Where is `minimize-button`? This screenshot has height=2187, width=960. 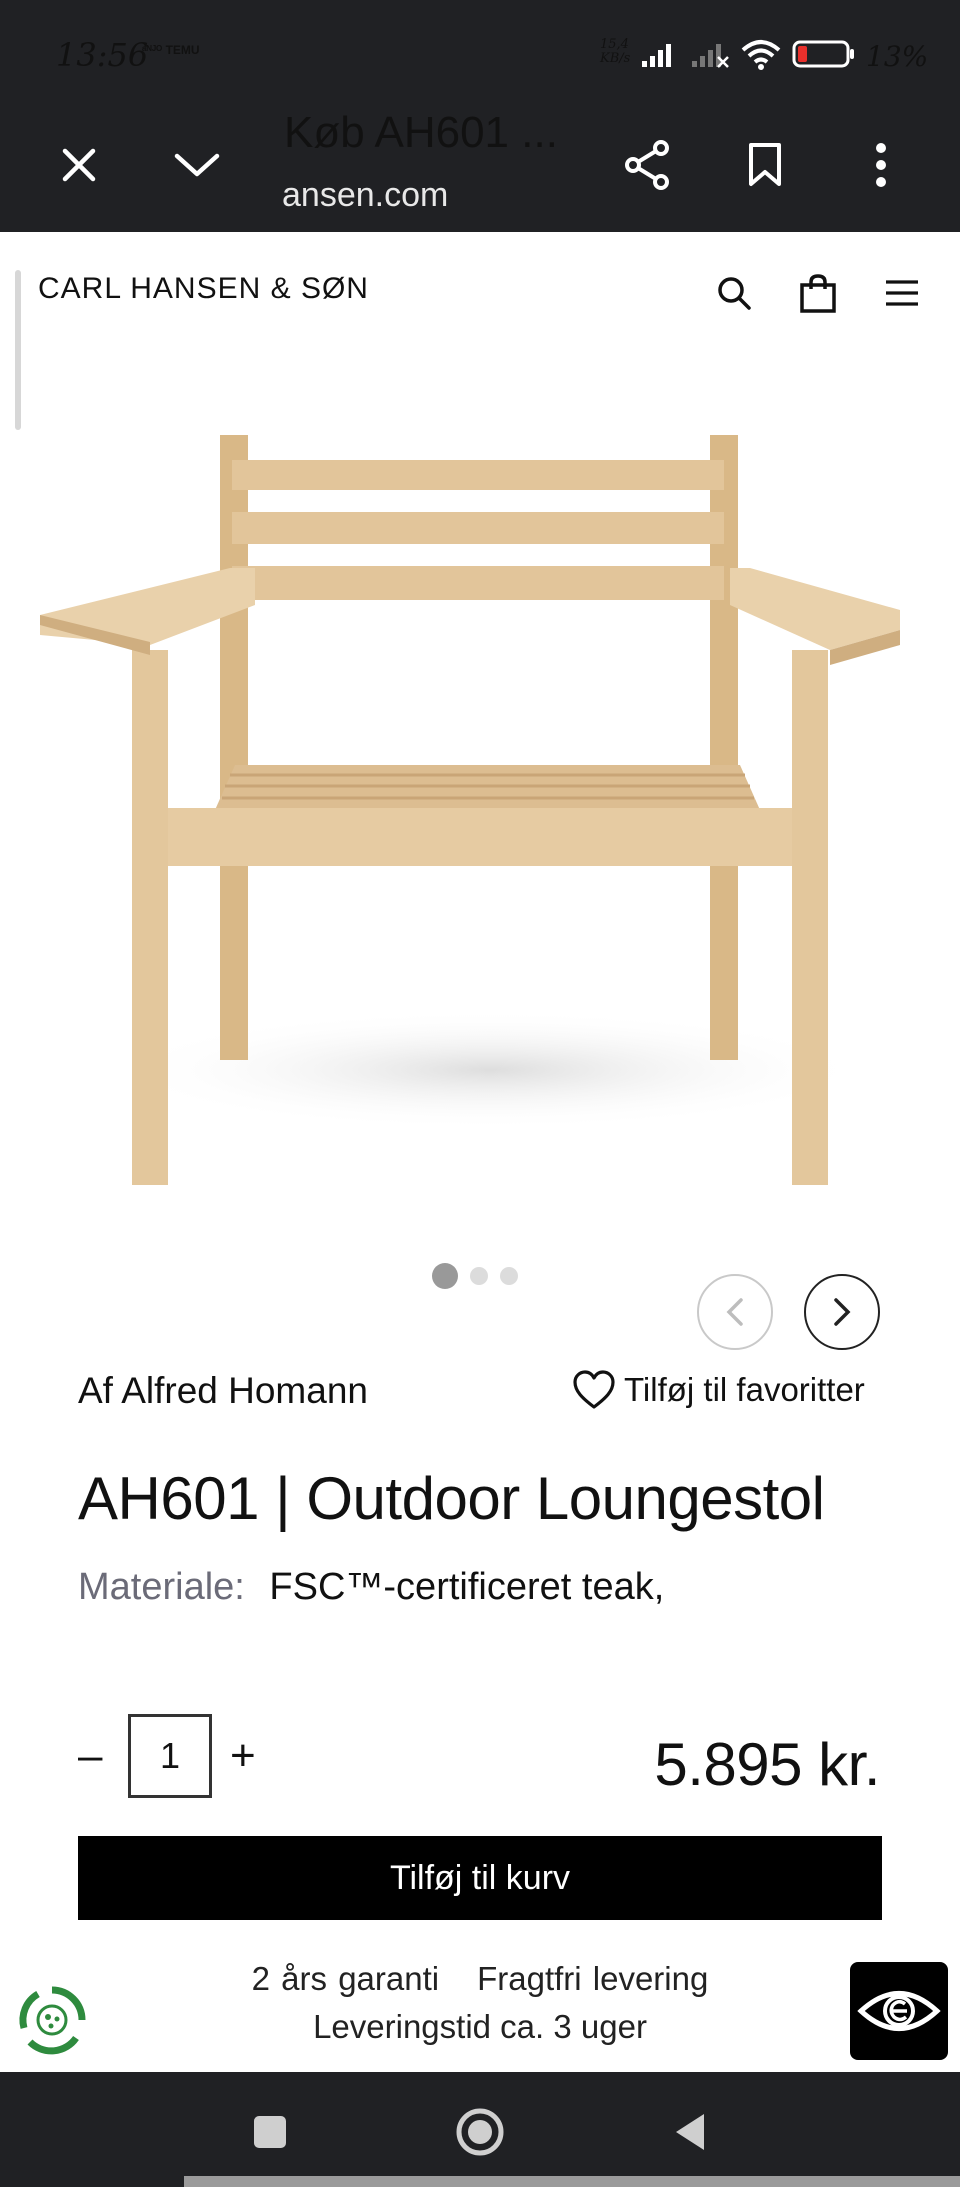 minimize-button is located at coordinates (197, 165).